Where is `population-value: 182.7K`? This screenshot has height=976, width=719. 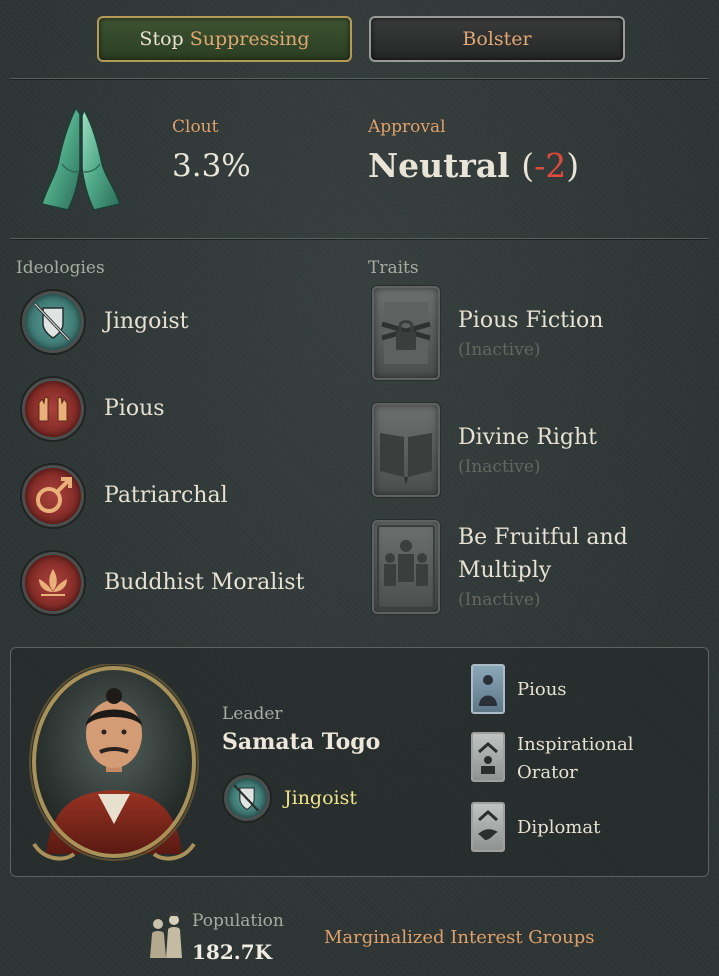 population-value: 182.7K is located at coordinates (232, 952).